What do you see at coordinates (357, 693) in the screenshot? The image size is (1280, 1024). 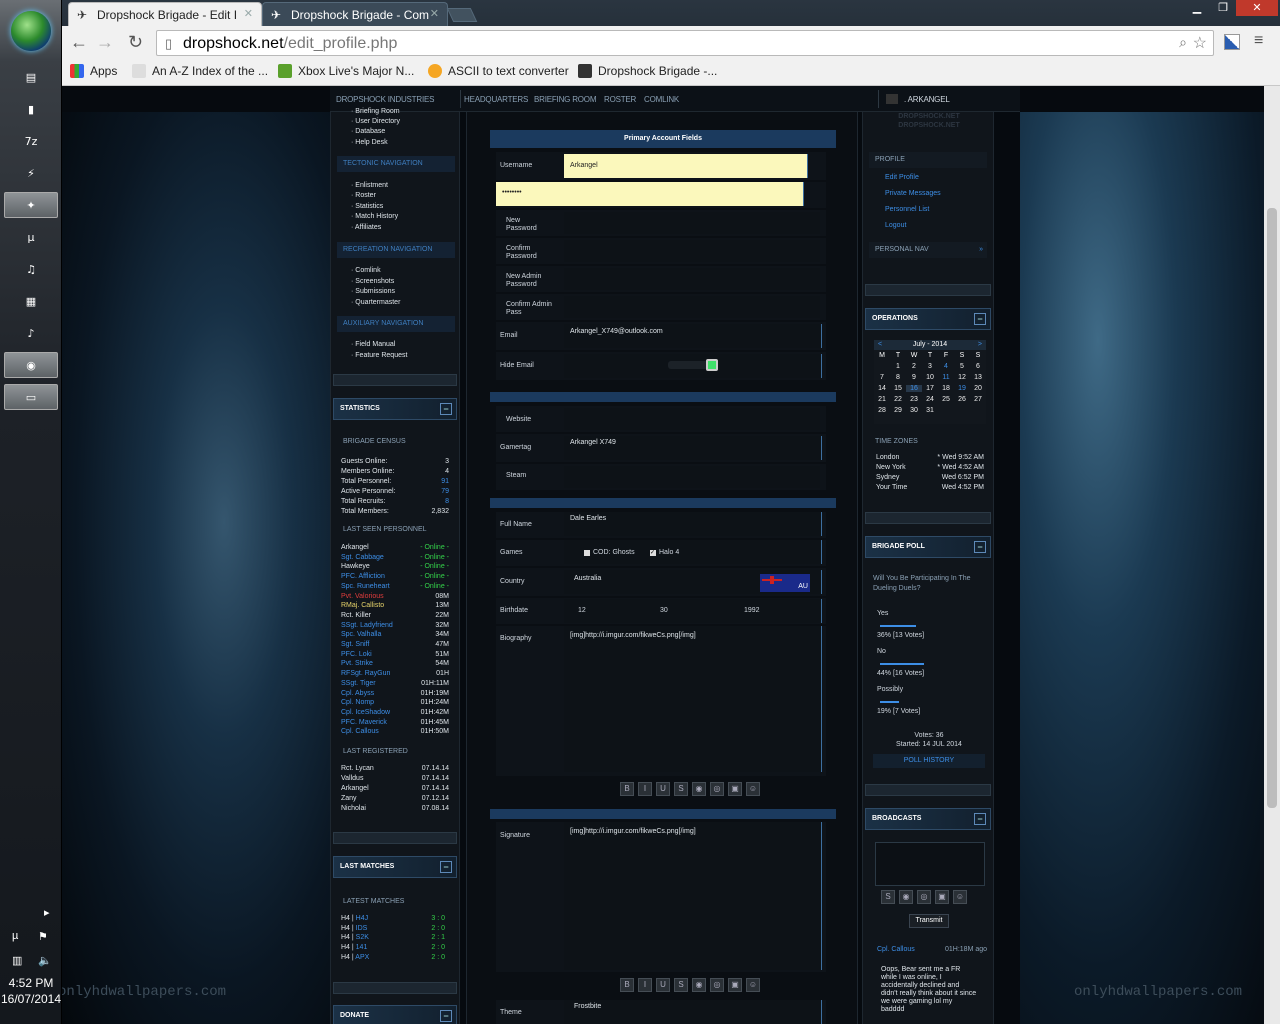 I see `personnel-name: Cpl. Abyss` at bounding box center [357, 693].